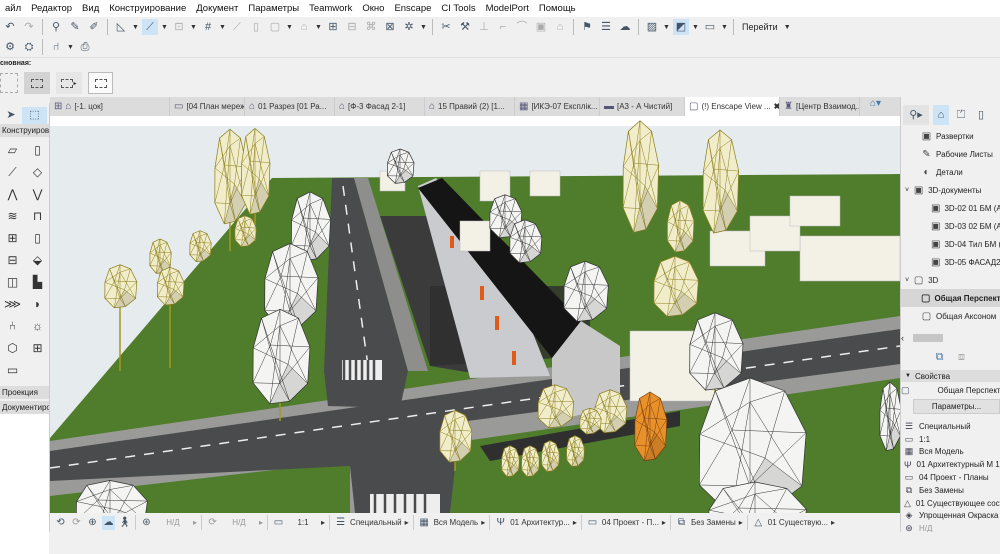 This screenshot has width=1000, height=554. I want to click on zoom-fit-icon: ⟳, so click(76, 523).